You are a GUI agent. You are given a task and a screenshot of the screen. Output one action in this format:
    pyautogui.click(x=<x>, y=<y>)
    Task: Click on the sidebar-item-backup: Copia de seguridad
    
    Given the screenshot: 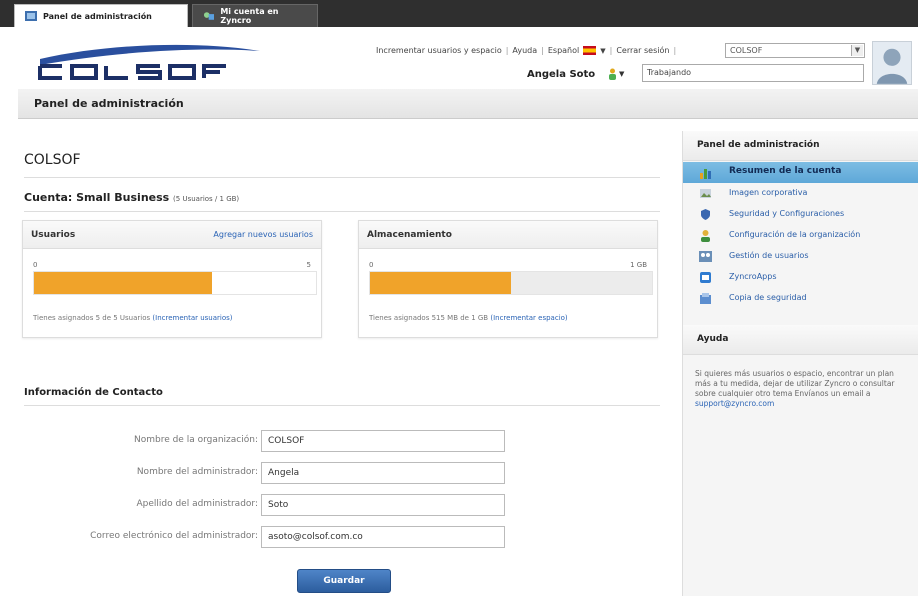 What is the action you would take?
    pyautogui.click(x=800, y=298)
    